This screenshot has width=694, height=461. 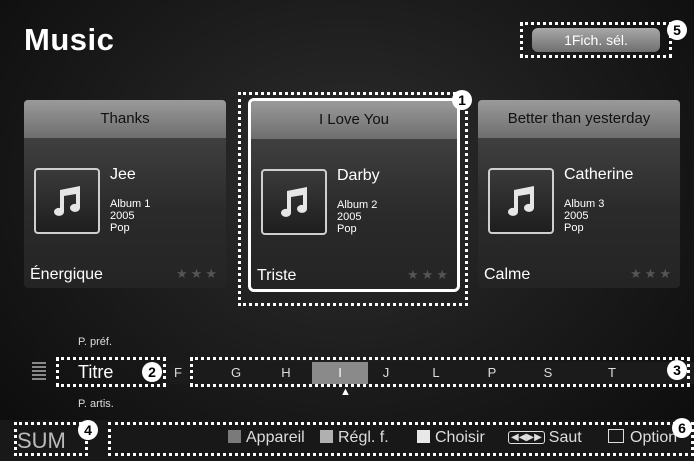 I want to click on device-square-icon, so click(x=234, y=436).